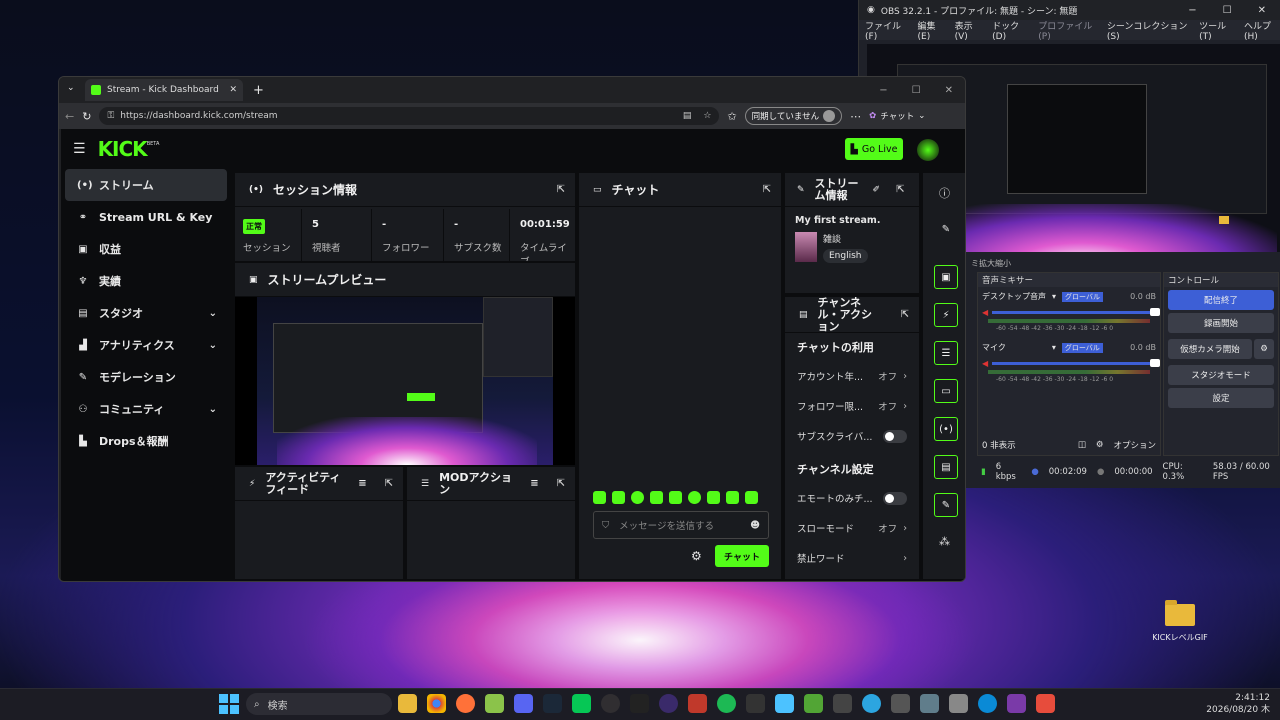 The height and width of the screenshot is (720, 1280). I want to click on sidebar-item-achievements: ♆ 実績, so click(146, 281).